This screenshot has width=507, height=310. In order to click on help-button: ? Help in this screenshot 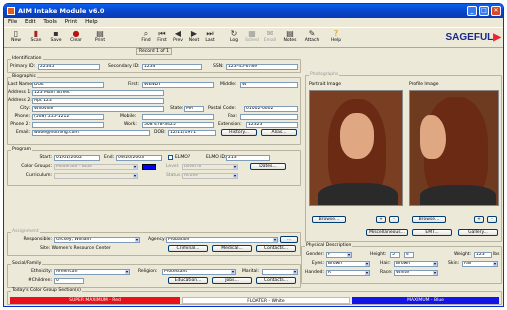, I will do `click(336, 38)`.